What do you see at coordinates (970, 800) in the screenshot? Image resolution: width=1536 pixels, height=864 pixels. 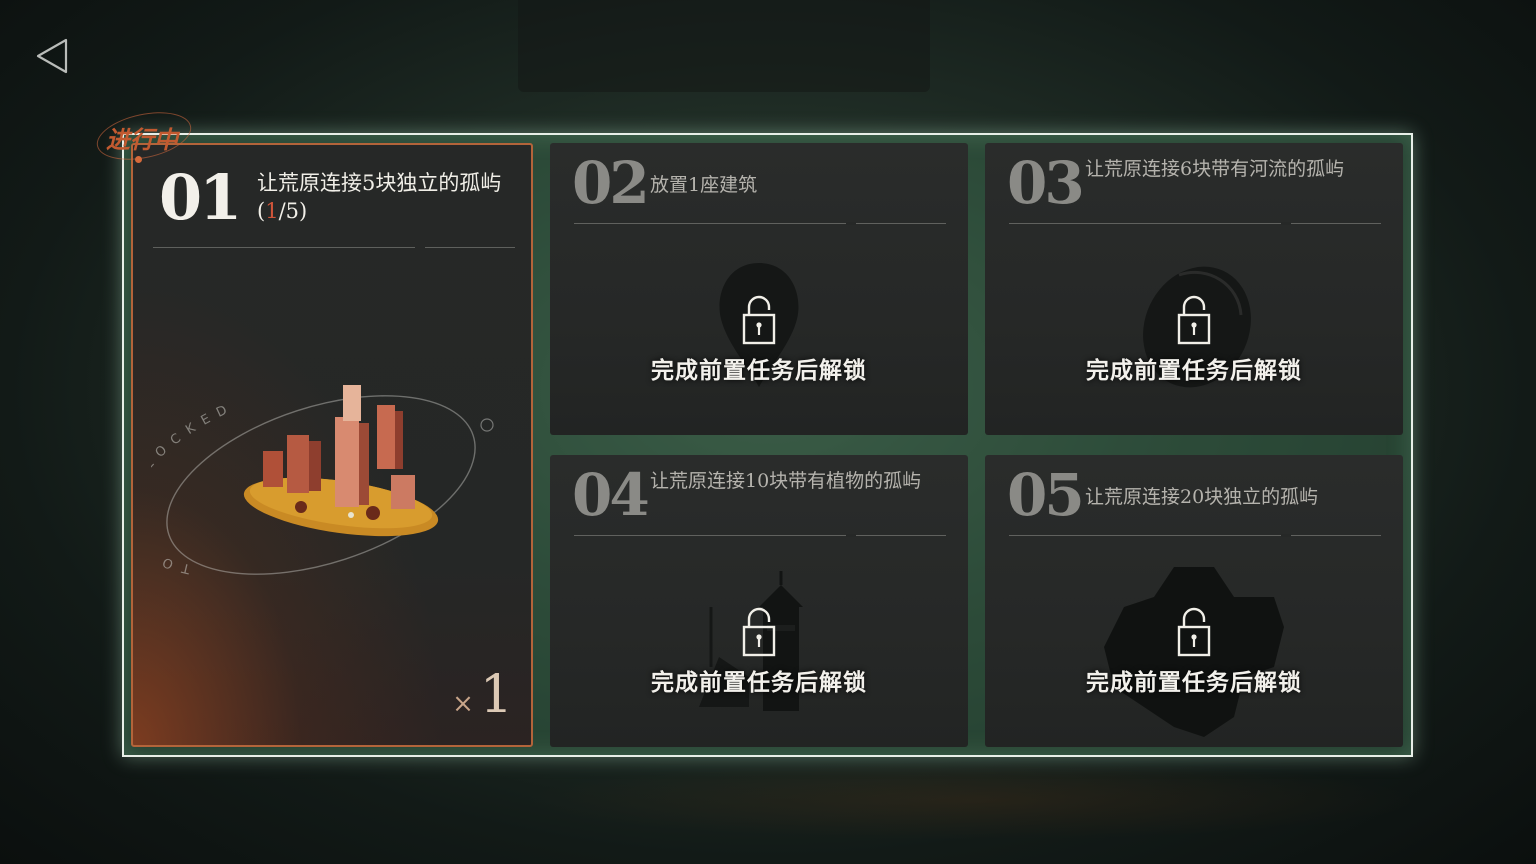 I see `background-bottom-strip` at bounding box center [970, 800].